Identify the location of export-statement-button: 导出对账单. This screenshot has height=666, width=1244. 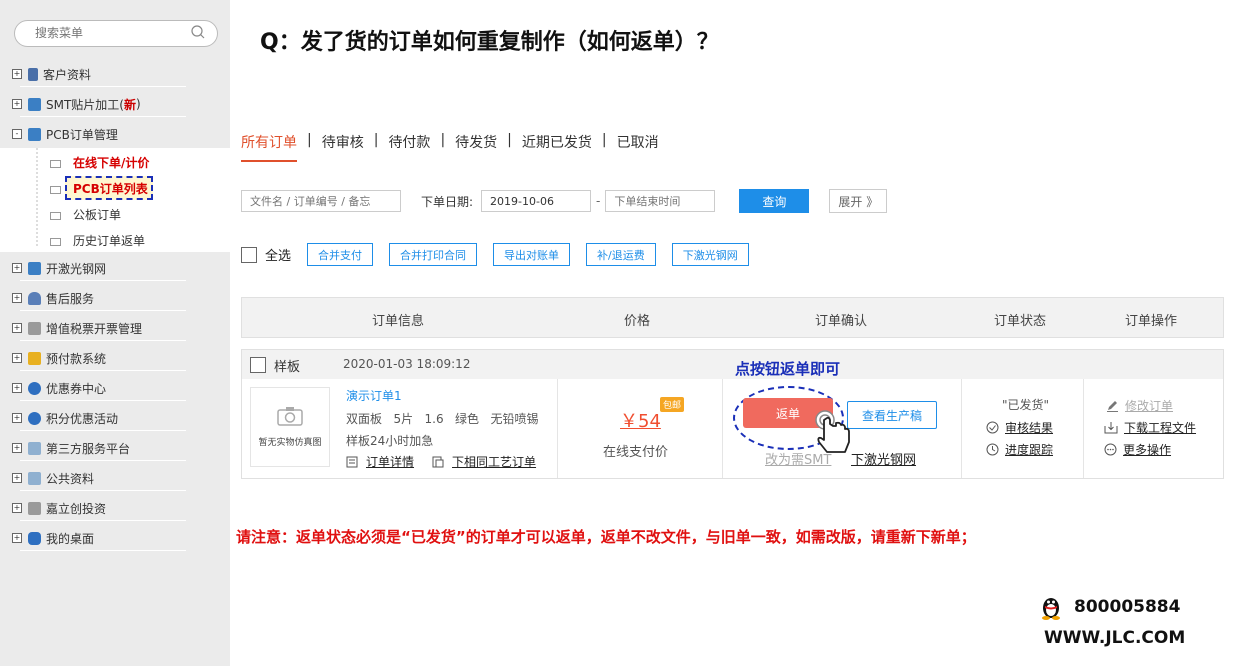
(532, 254).